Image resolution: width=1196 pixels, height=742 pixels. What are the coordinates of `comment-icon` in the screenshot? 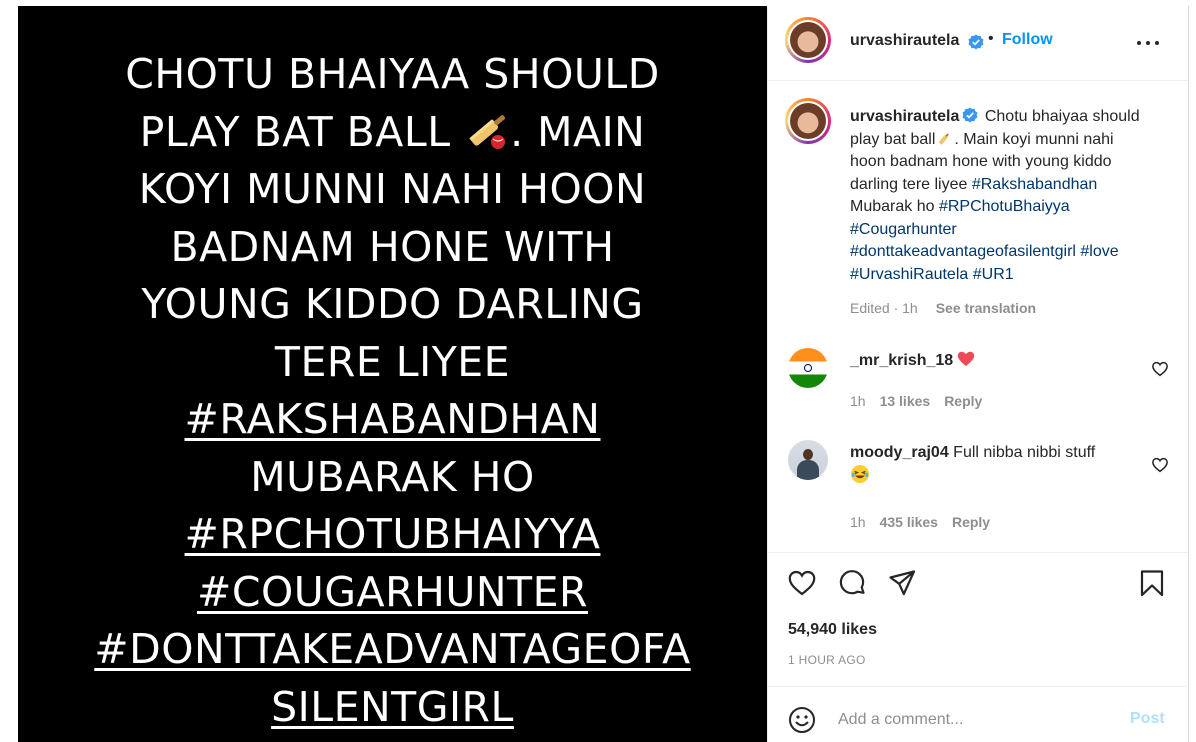 It's located at (852, 583).